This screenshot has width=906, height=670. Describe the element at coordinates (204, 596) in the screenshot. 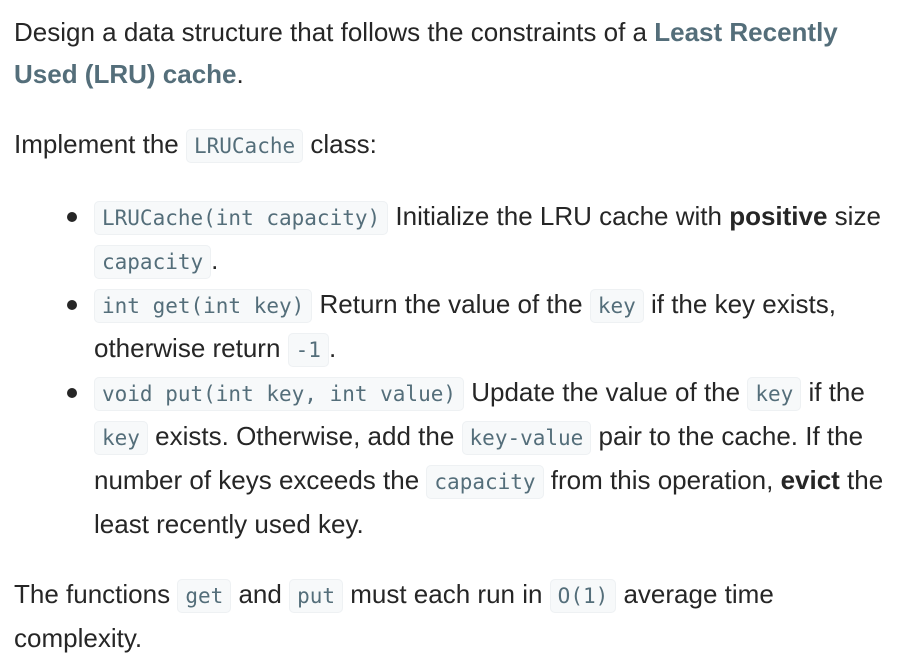

I see `get-code: get` at that location.